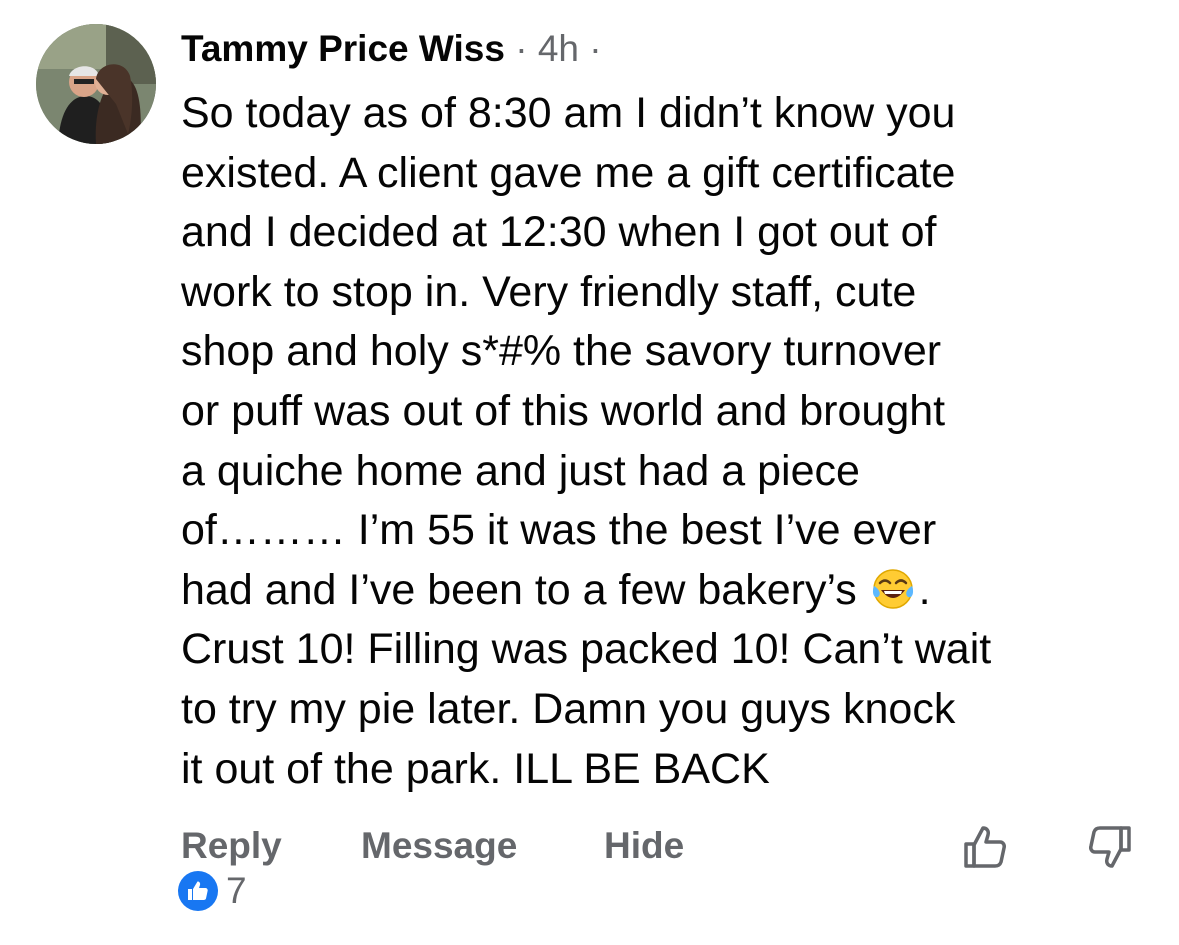 This screenshot has height=945, width=1179. Describe the element at coordinates (96, 84) in the screenshot. I see `author-avatar` at that location.